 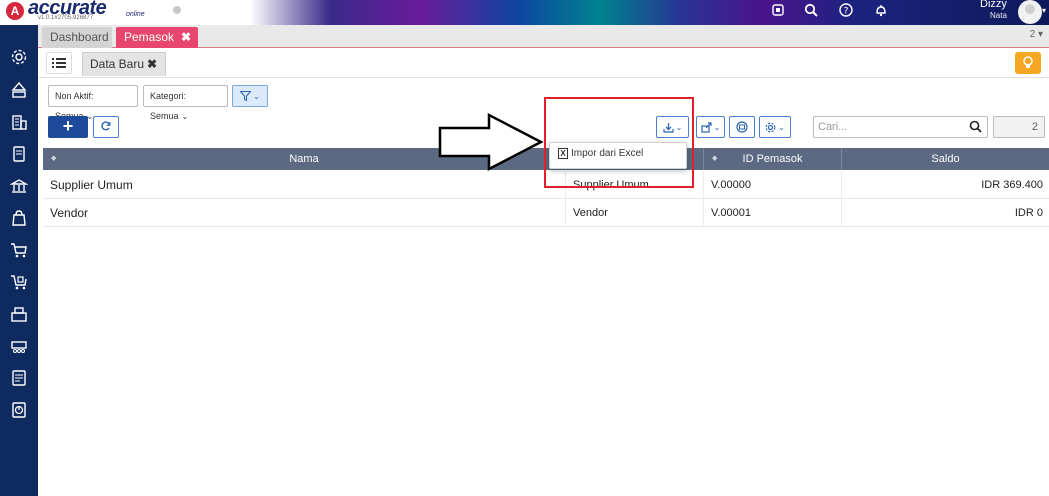 I want to click on column-header-id-pemasok: ◆ ID Pemasok, so click(x=773, y=159).